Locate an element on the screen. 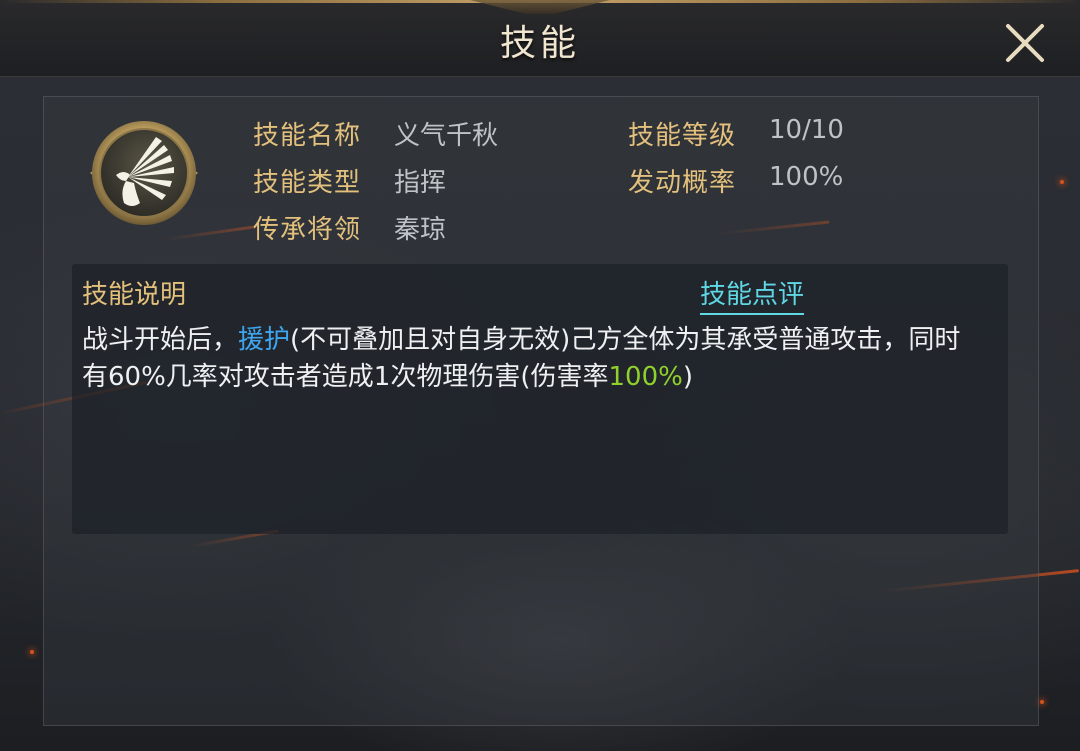 This screenshot has height=751, width=1080. trigger-rate-label: 发动概率 is located at coordinates (682, 183).